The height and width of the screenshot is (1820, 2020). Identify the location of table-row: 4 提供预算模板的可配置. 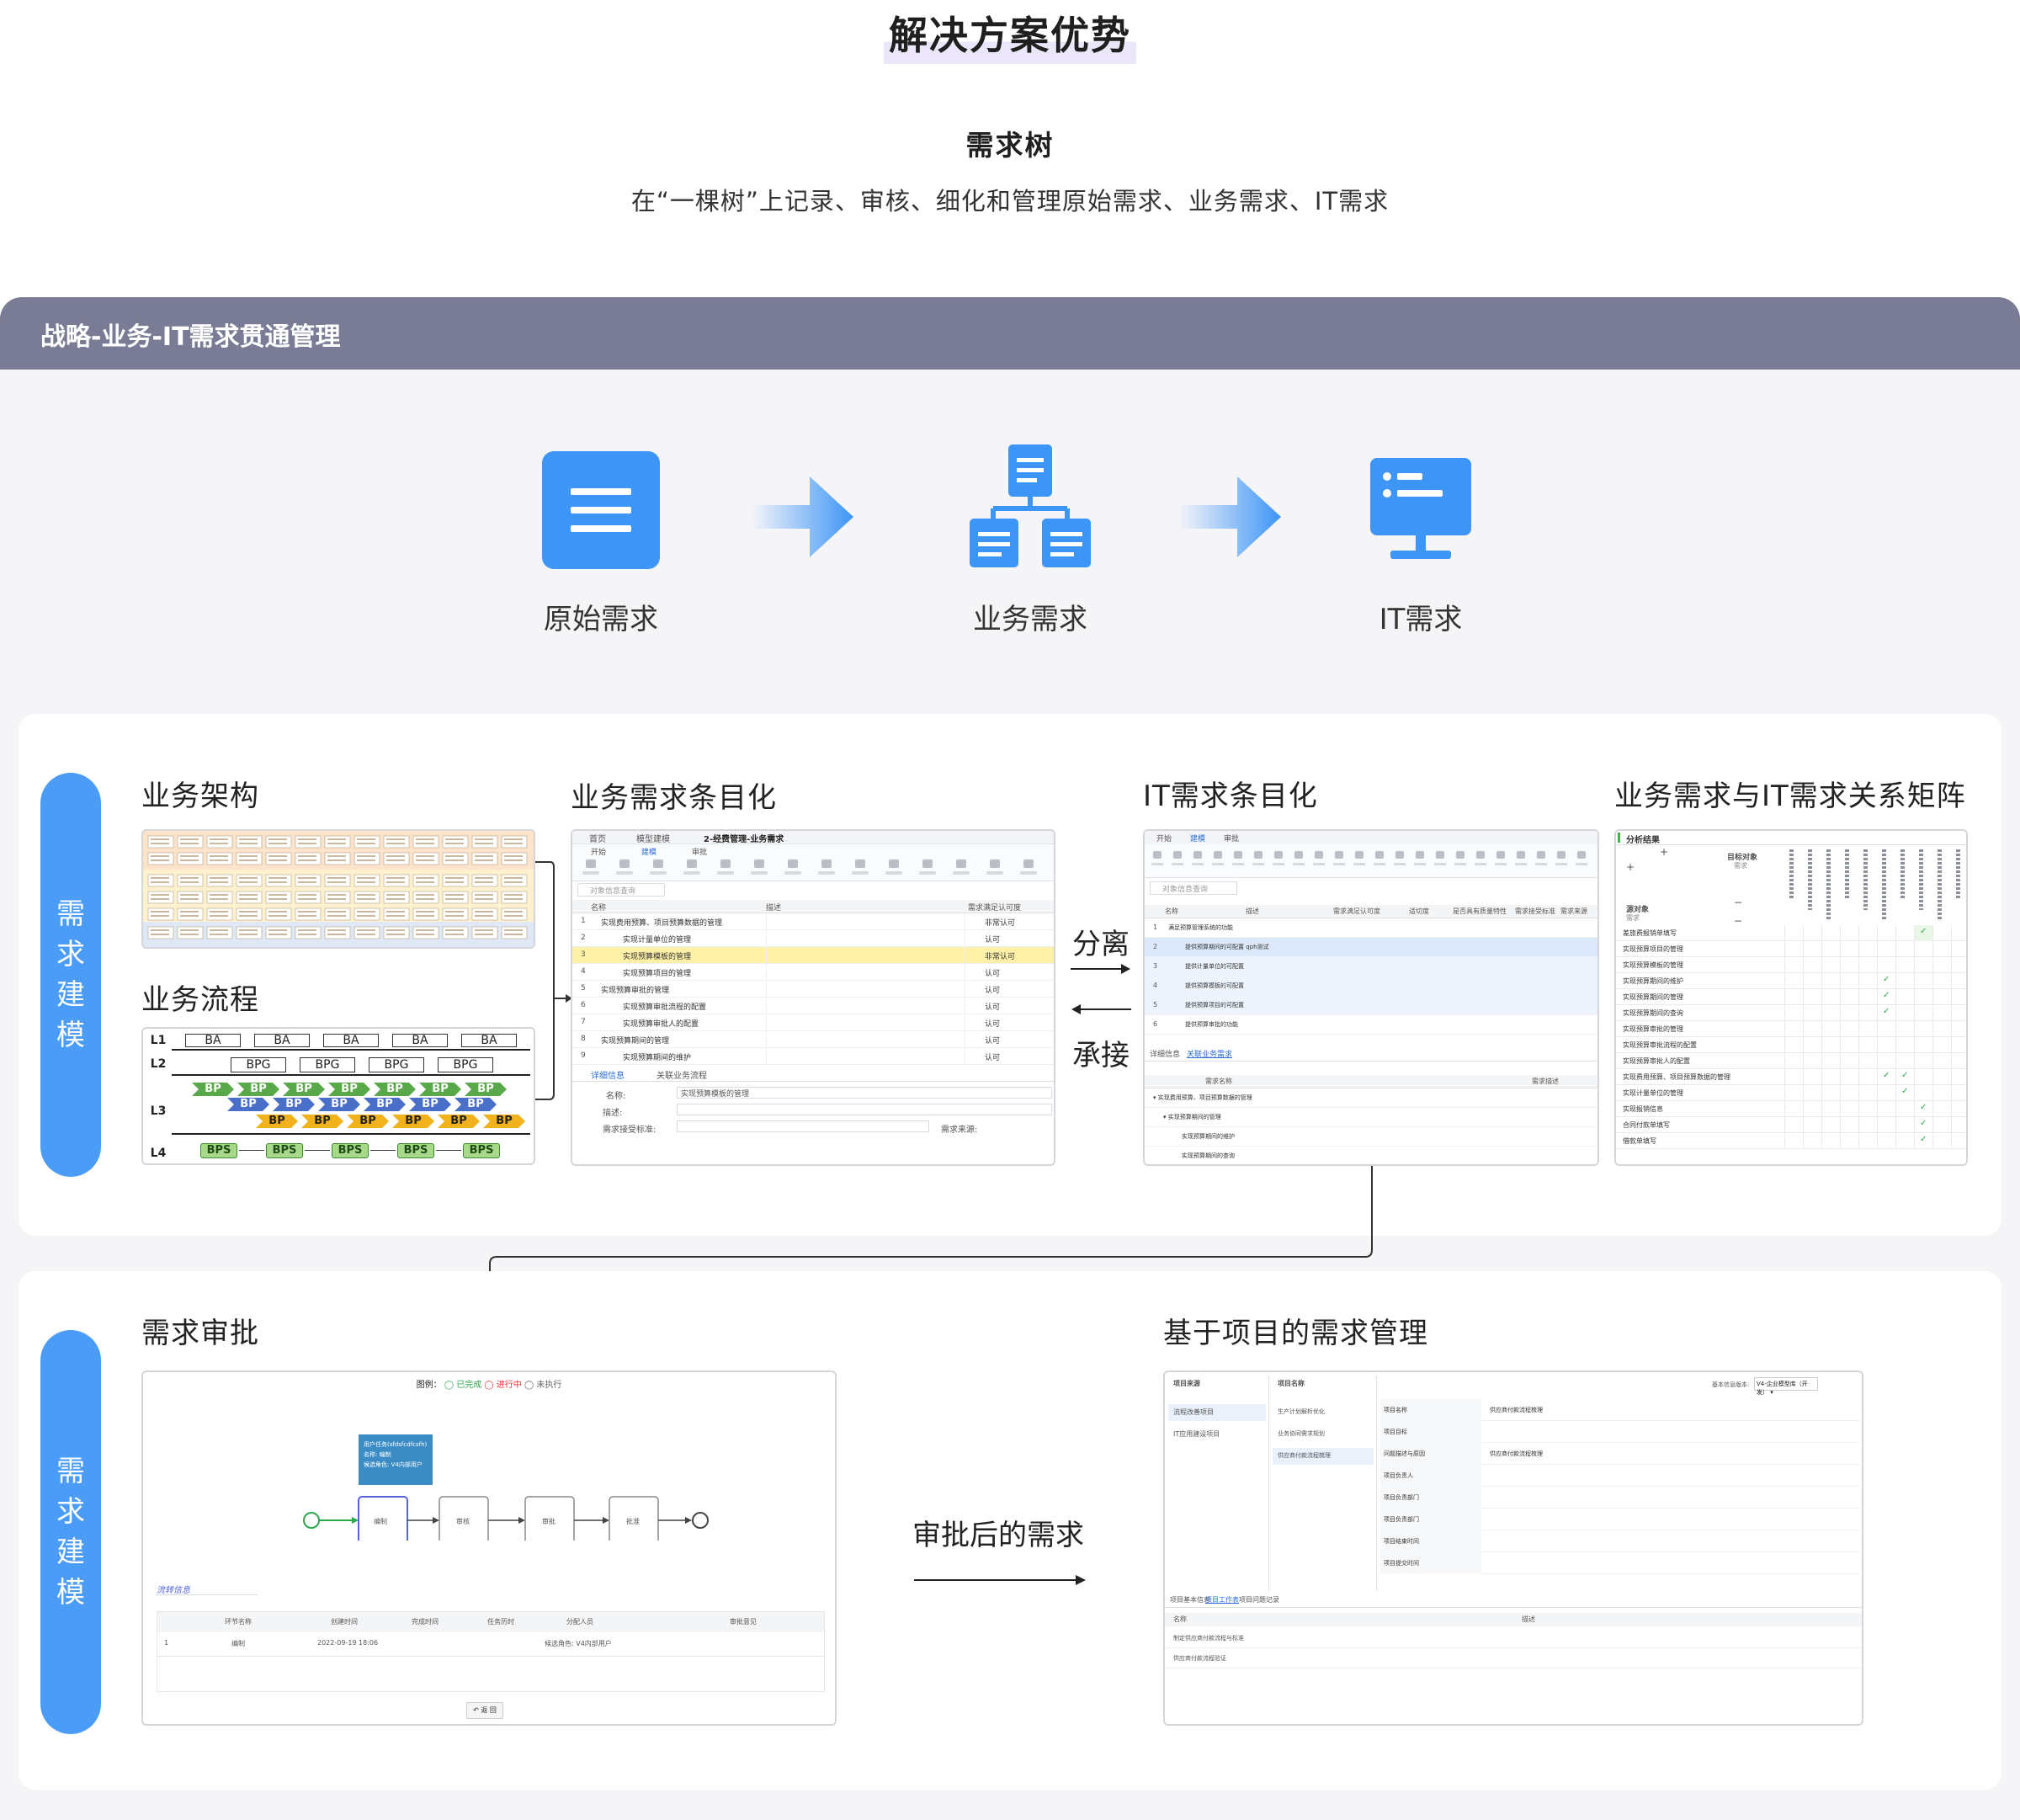
(1371, 986).